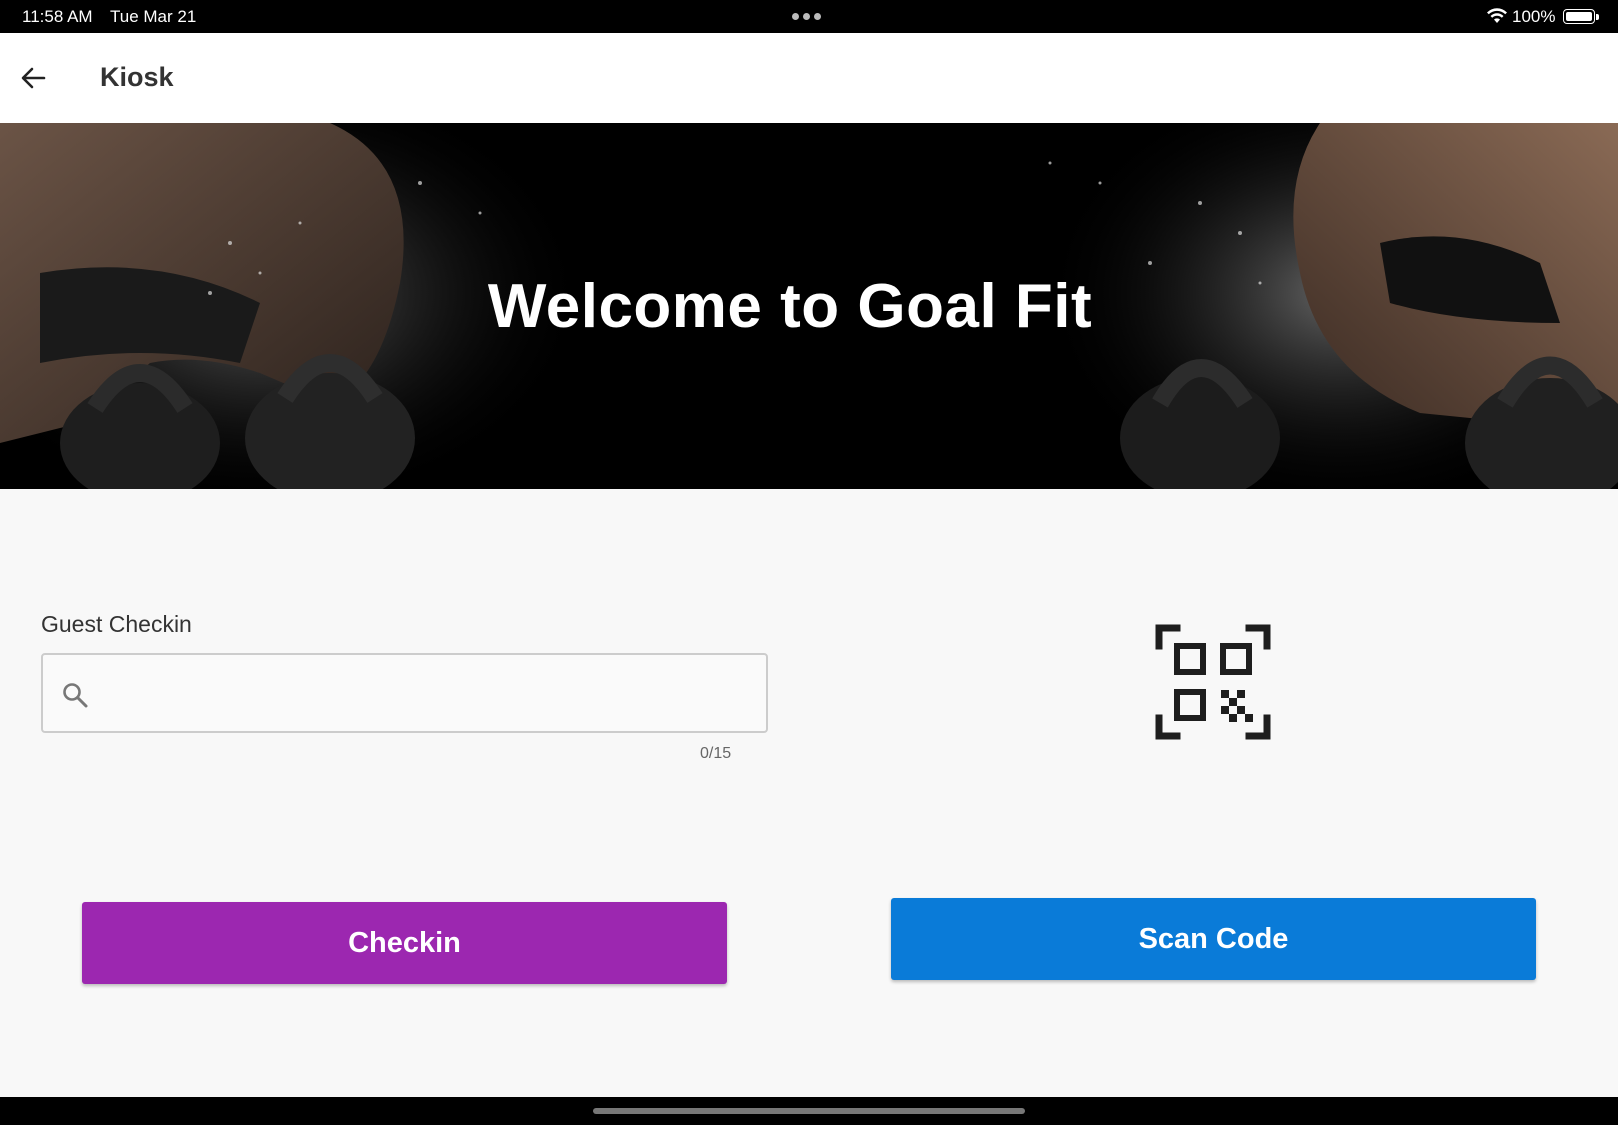 The height and width of the screenshot is (1125, 1618). I want to click on status-bar: 11:58 AM Tue Mar 21 100%, so click(809, 16).